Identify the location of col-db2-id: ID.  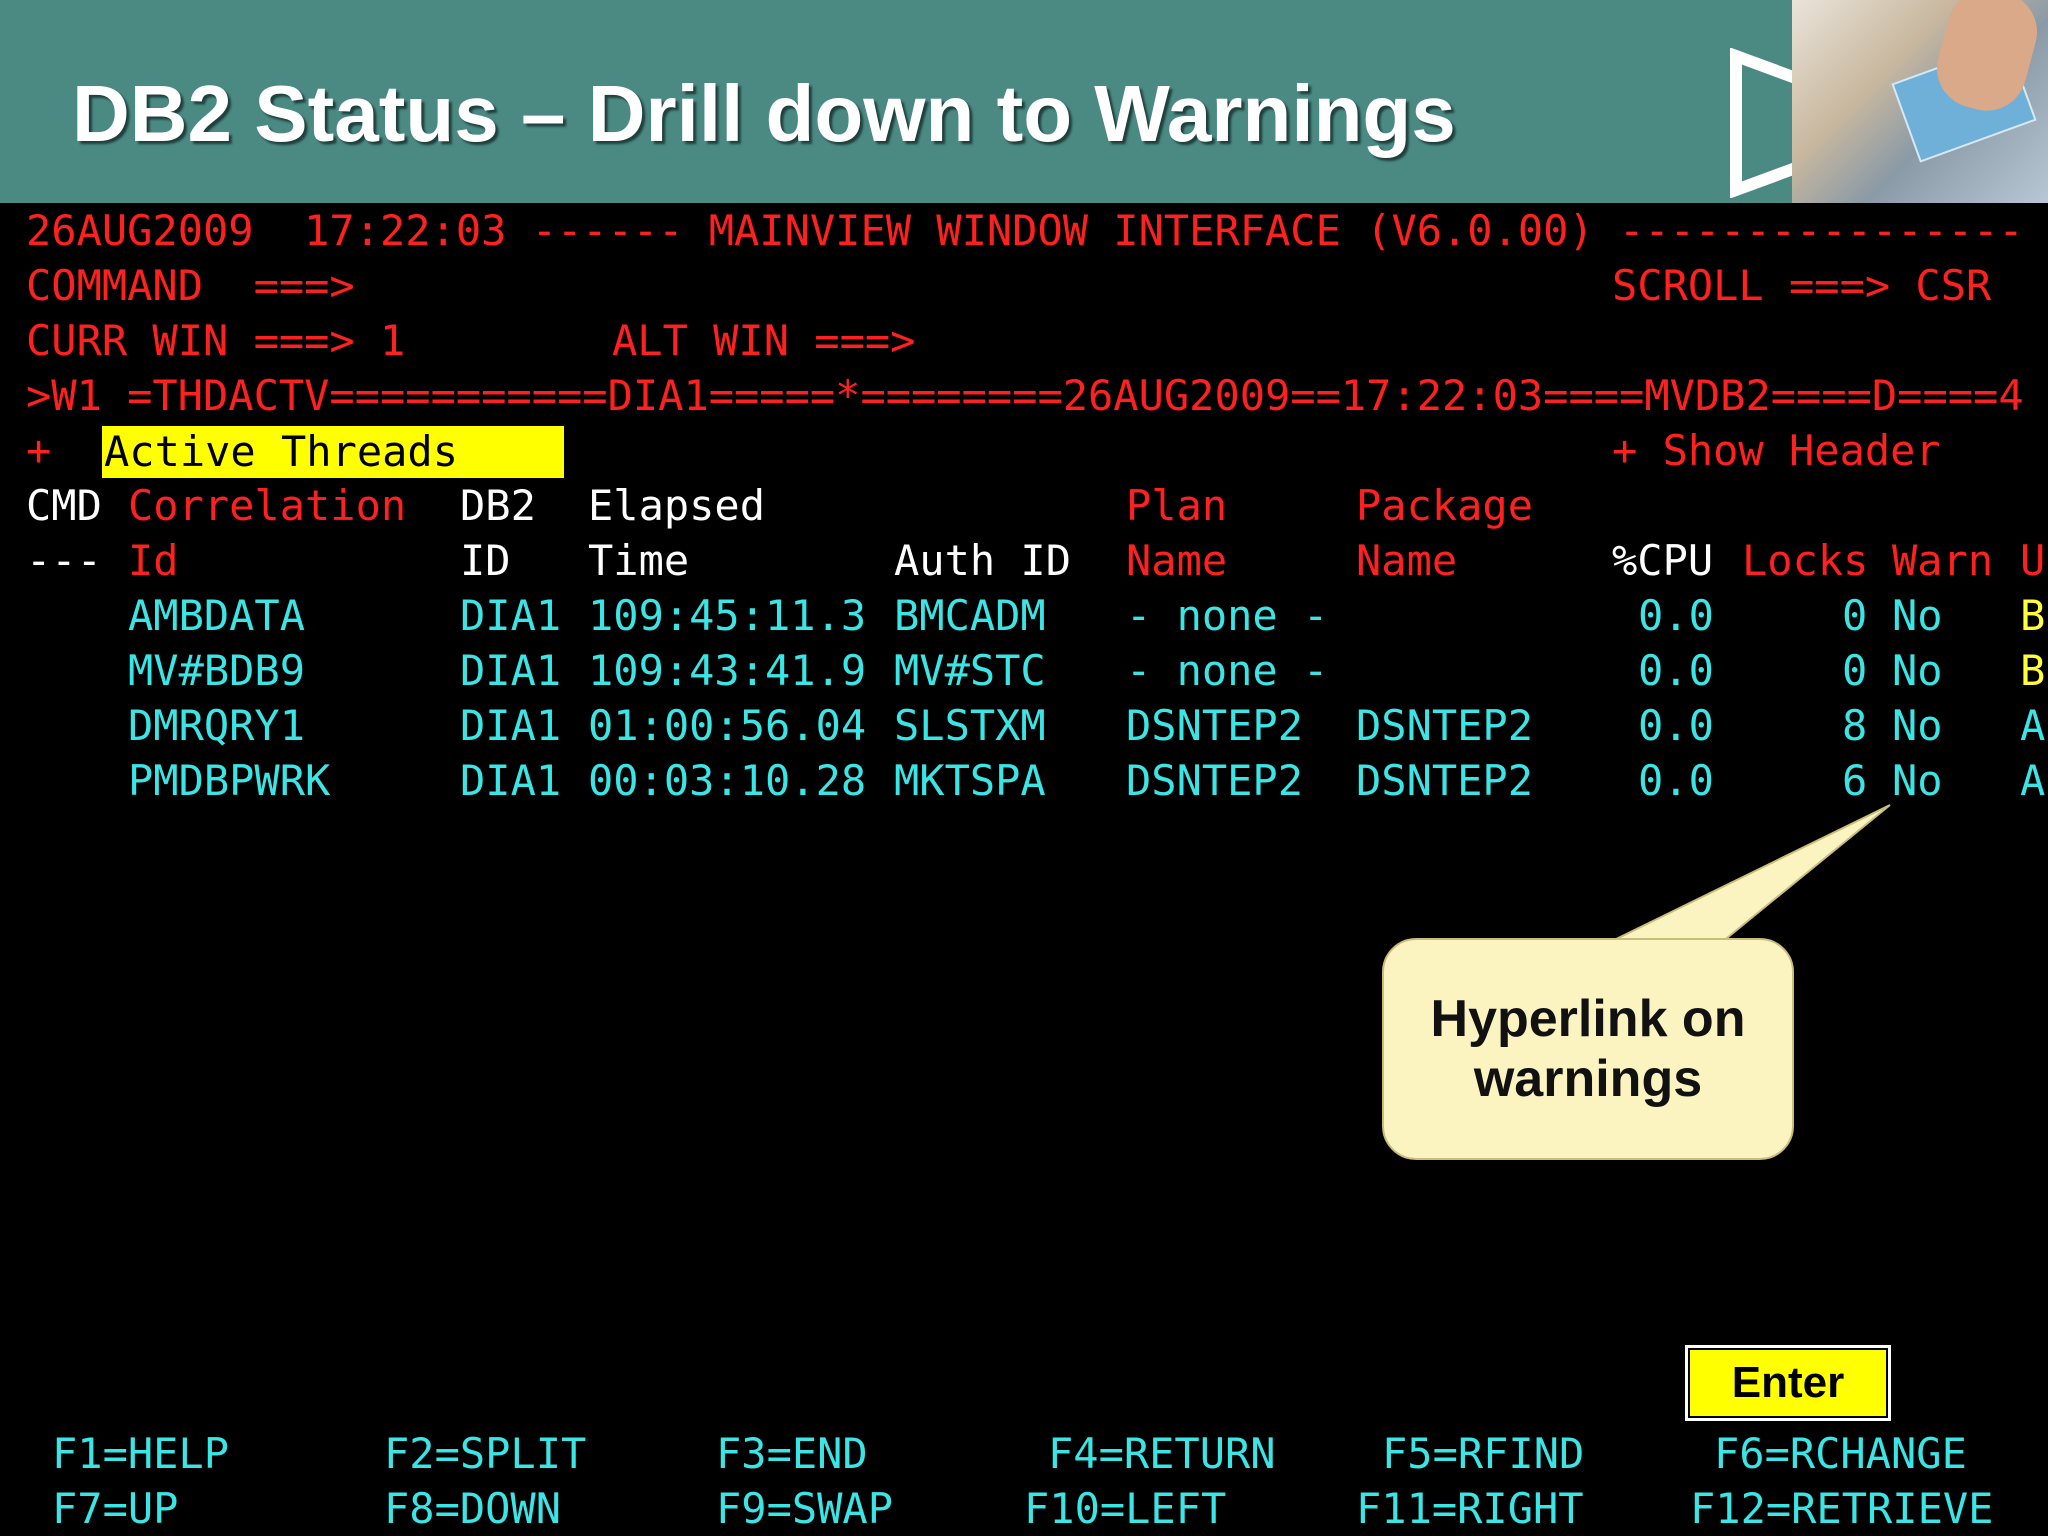
(485, 560).